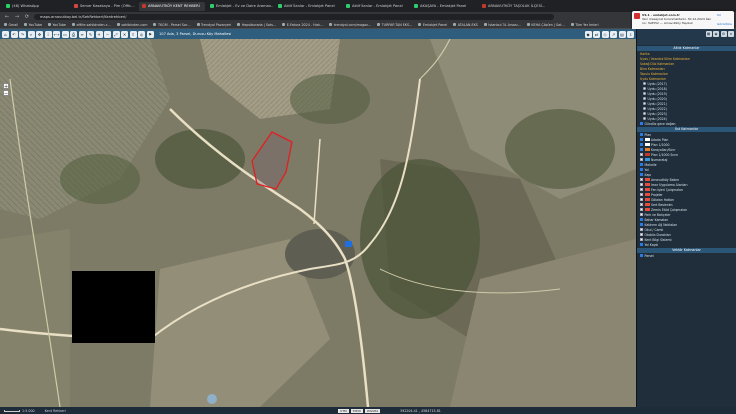  What do you see at coordinates (444, 6) in the screenshot?
I see `browser-tab: AKAŞAYA - Emlakjet Panel` at bounding box center [444, 6].